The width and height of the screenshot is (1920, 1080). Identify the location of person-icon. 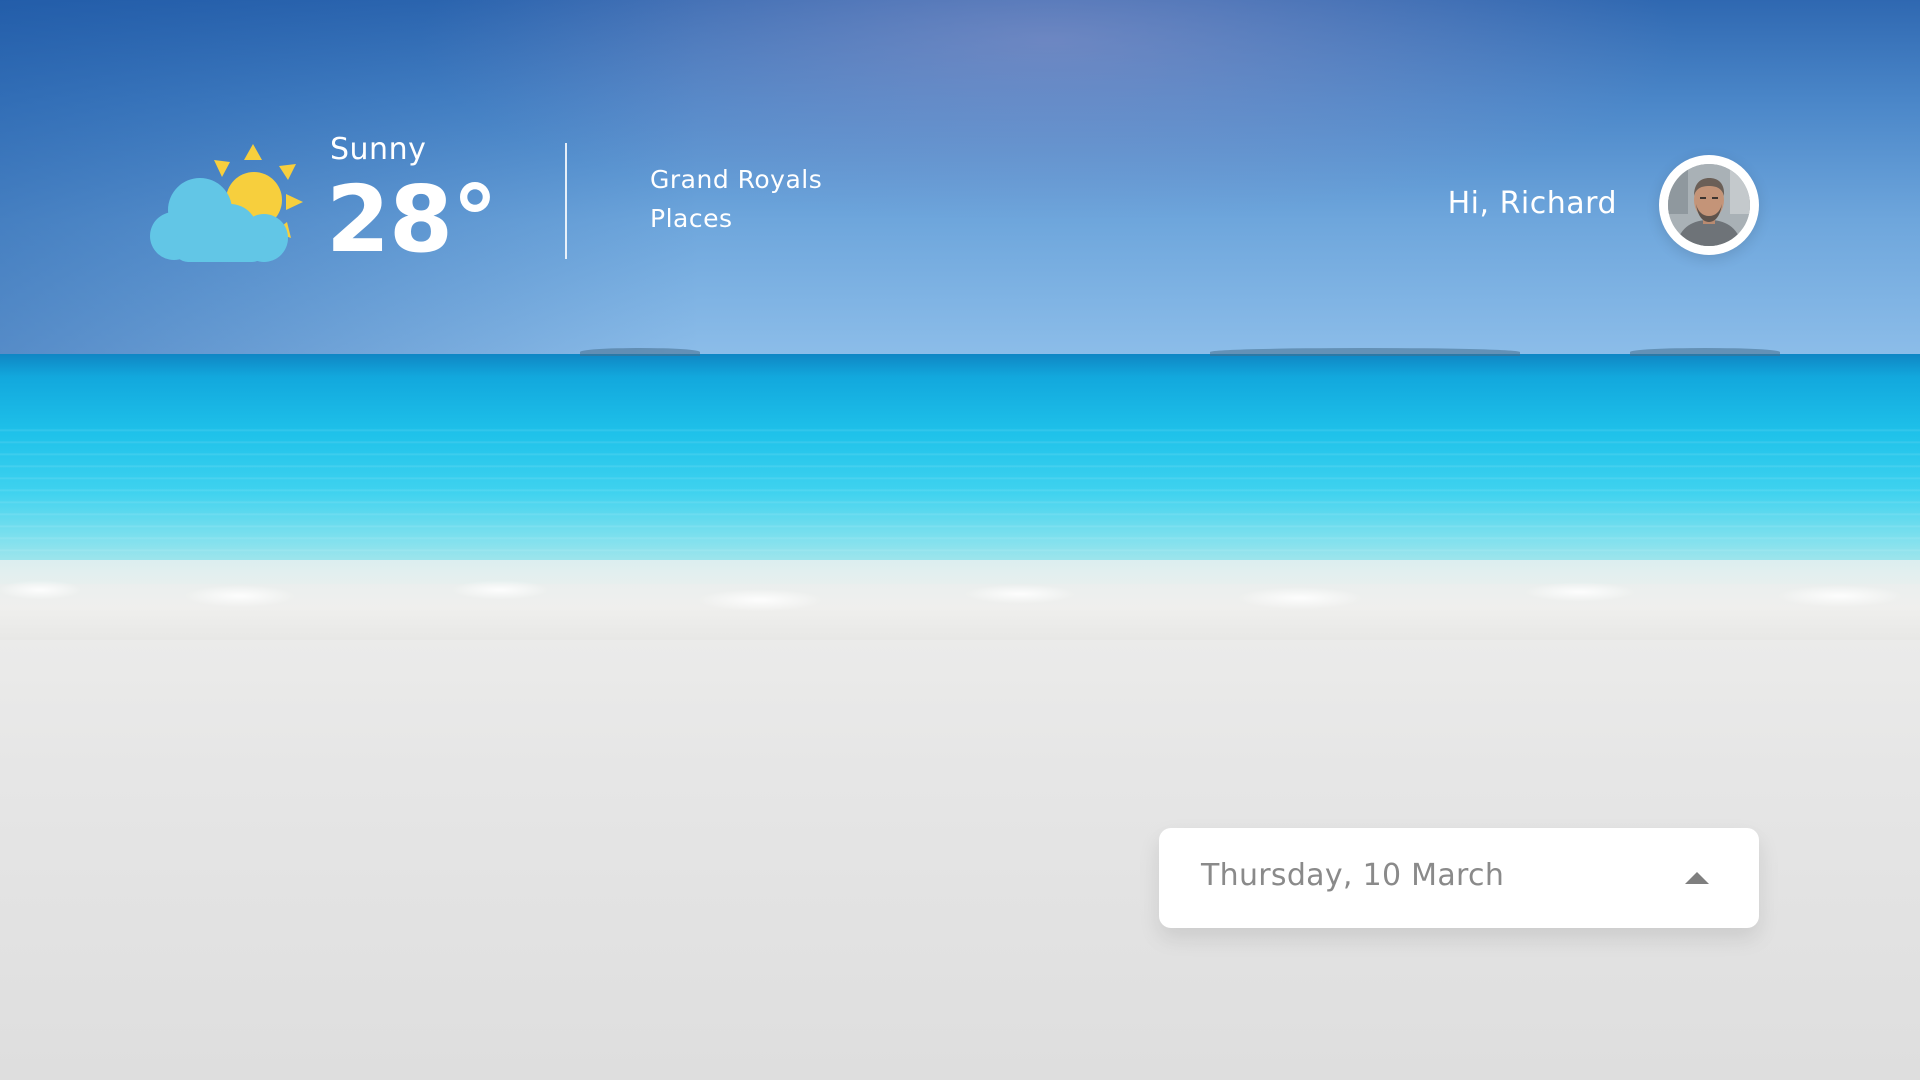
(1709, 205).